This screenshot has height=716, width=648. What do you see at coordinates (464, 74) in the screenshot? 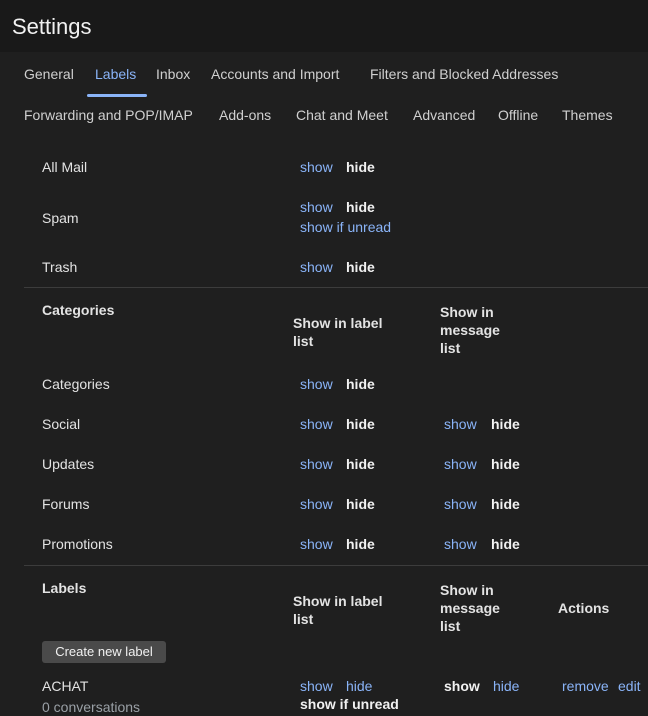
I see `tab-filters-and-blocked-addresses: Filters and Blocked Addresses` at bounding box center [464, 74].